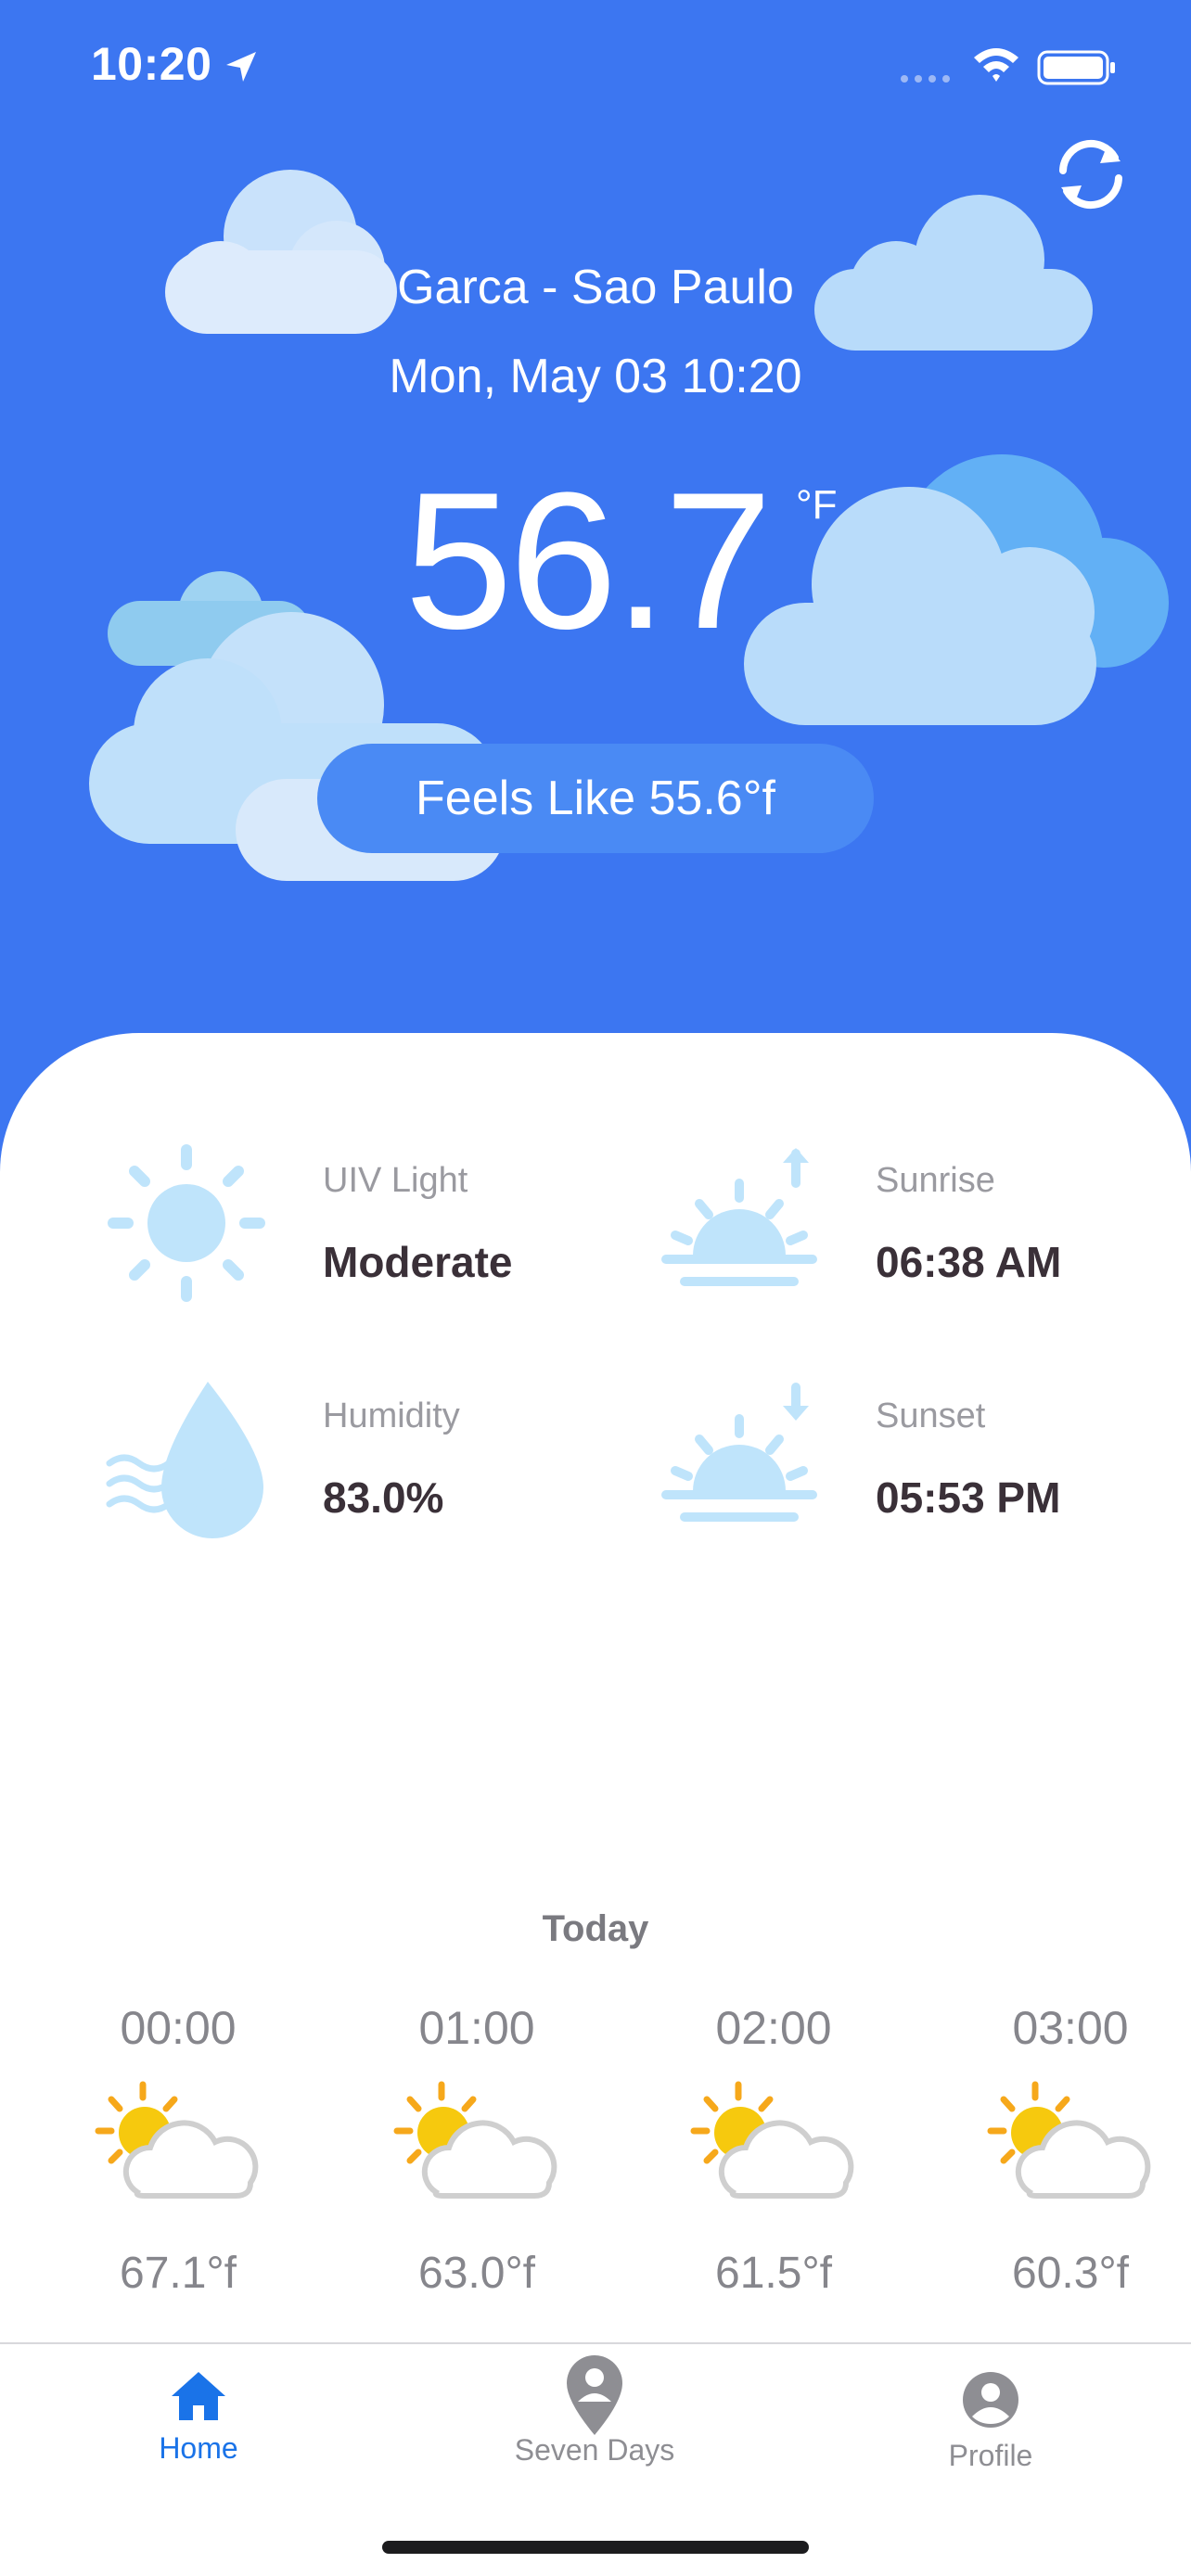 The height and width of the screenshot is (2576, 1191). I want to click on hourly-forecast-item: 02:00 61.5°f, so click(773, 2150).